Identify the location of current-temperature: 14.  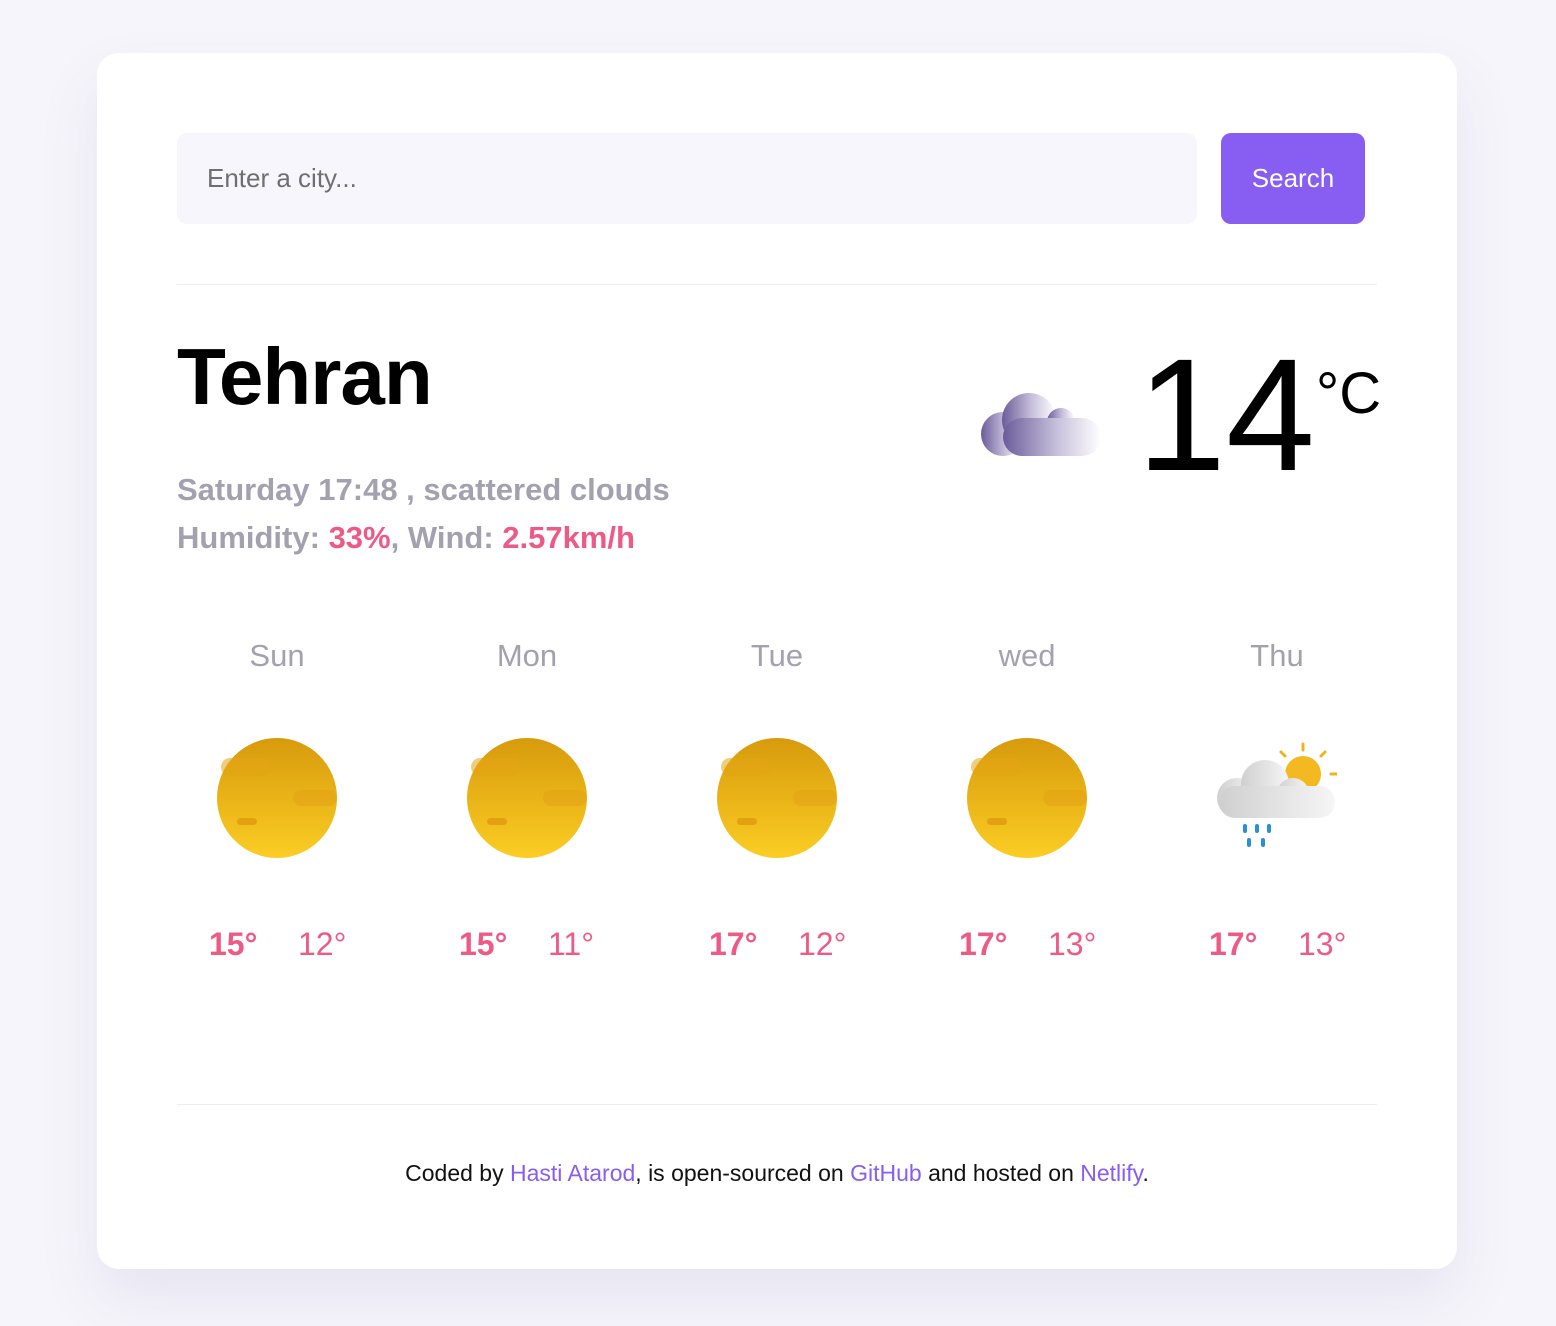
(1226, 414).